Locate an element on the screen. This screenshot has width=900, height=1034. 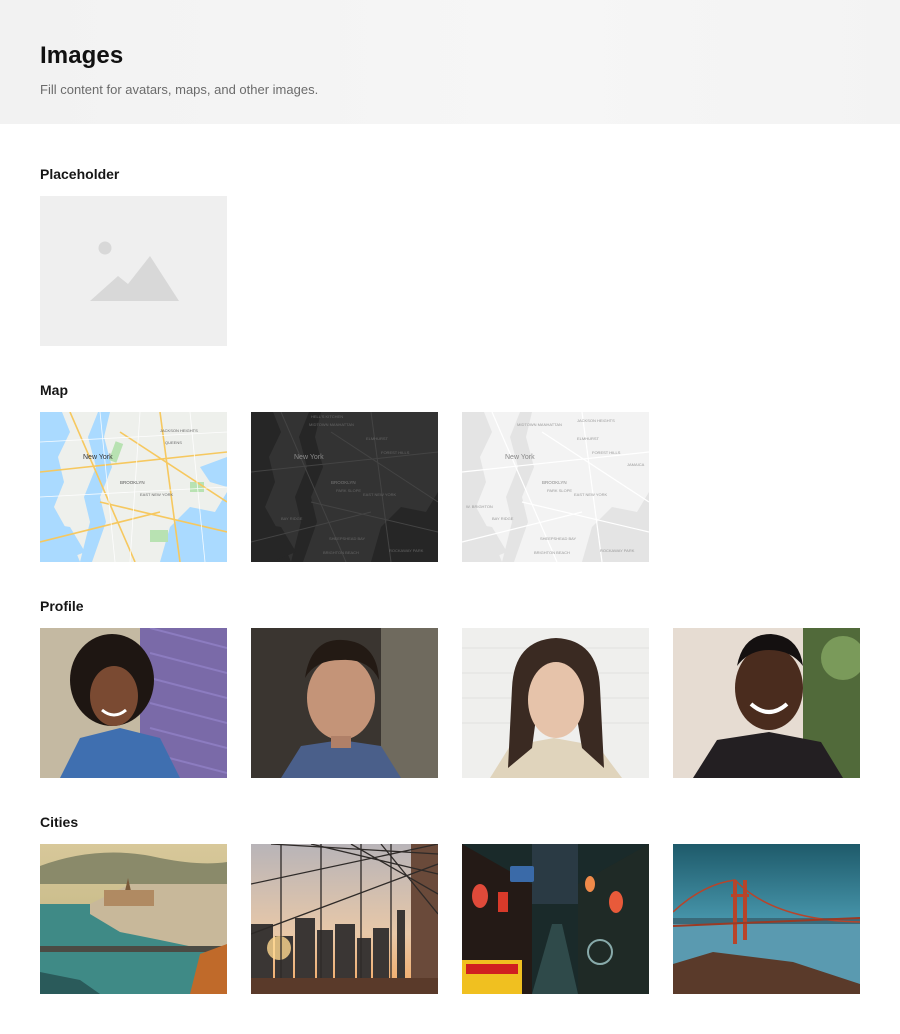
profile-photo-man-smiling is located at coordinates (766, 703).